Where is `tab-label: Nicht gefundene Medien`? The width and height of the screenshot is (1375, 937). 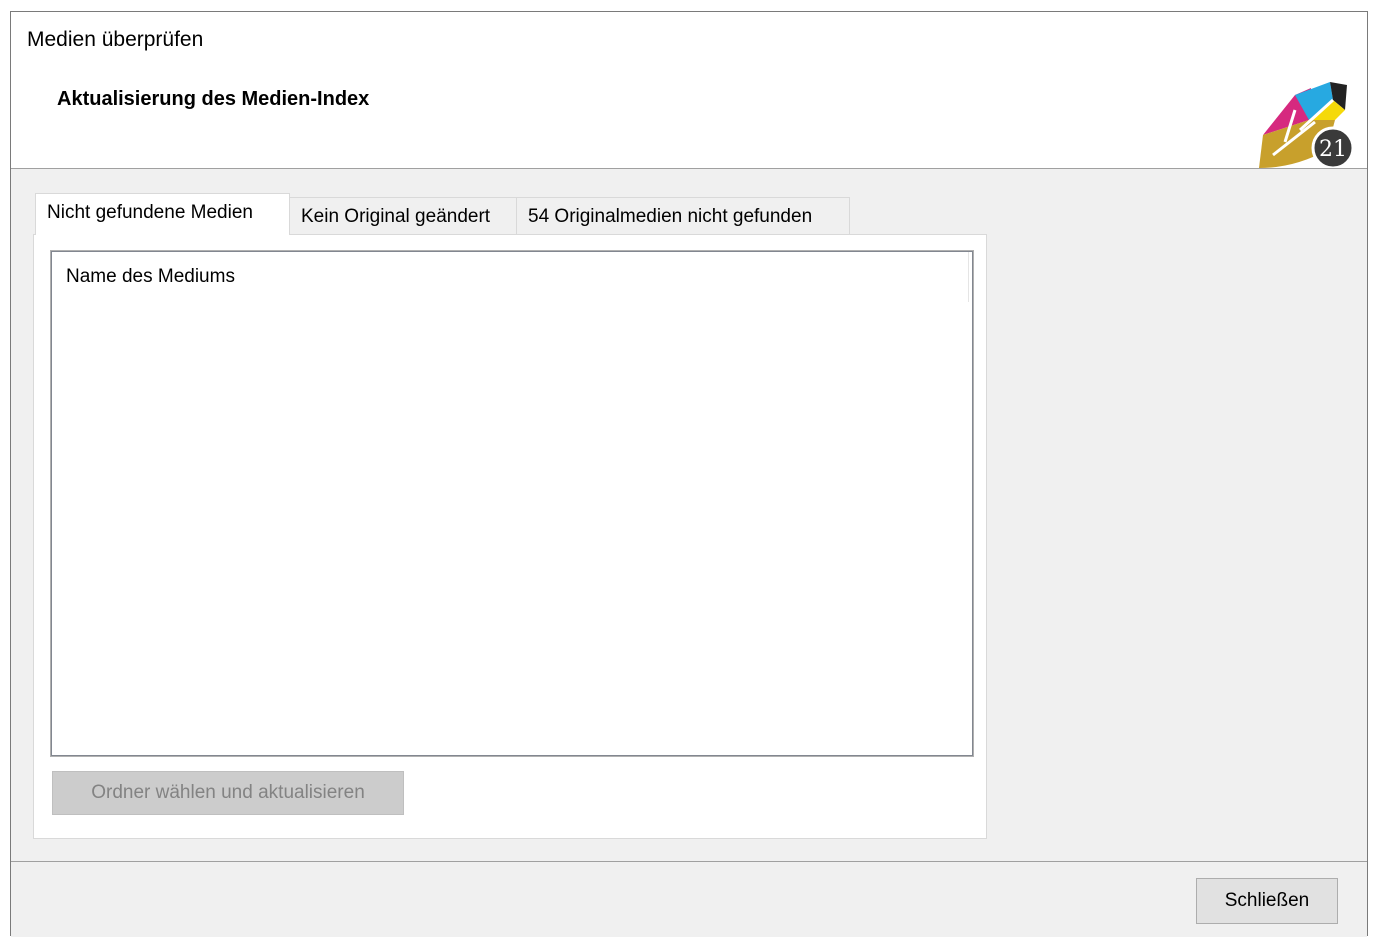 tab-label: Nicht gefundene Medien is located at coordinates (150, 212).